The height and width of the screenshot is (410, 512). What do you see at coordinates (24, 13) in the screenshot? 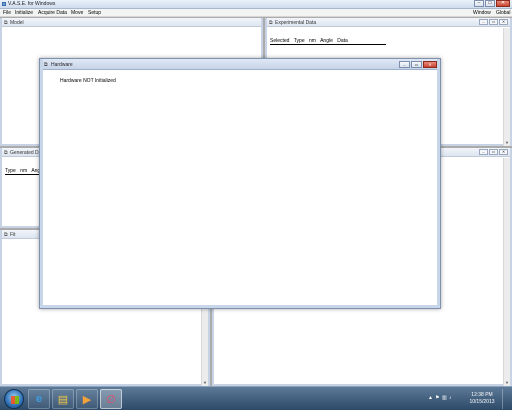
I see `menu-initialize: Initialize` at bounding box center [24, 13].